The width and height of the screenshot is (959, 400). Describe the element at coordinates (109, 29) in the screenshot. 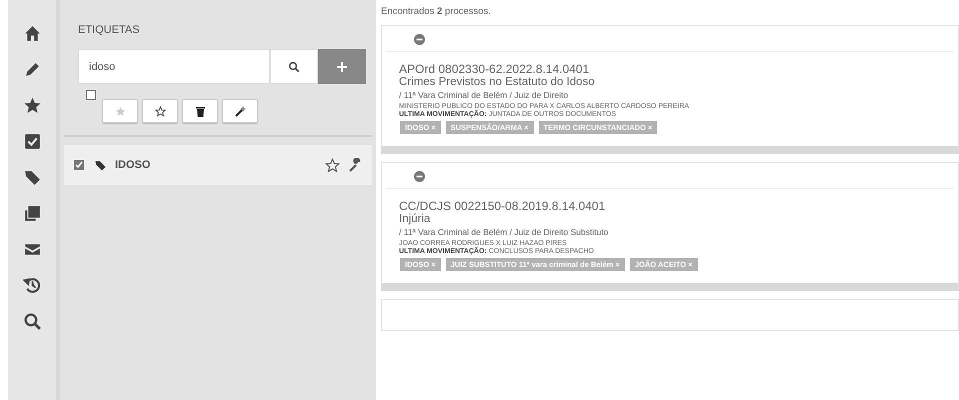

I see `panel-title: ETIQUETAS` at that location.